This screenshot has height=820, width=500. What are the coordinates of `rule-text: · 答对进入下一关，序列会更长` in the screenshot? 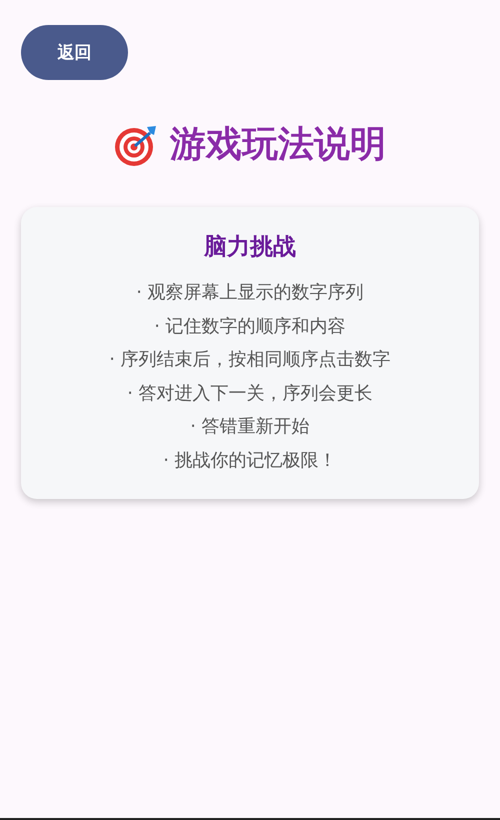 It's located at (250, 394).